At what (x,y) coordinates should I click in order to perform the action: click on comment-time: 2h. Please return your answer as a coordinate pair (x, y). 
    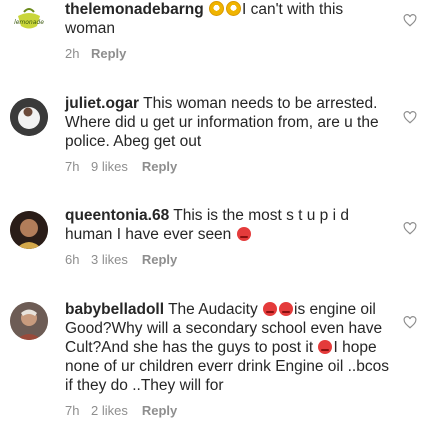
    Looking at the image, I should click on (72, 53).